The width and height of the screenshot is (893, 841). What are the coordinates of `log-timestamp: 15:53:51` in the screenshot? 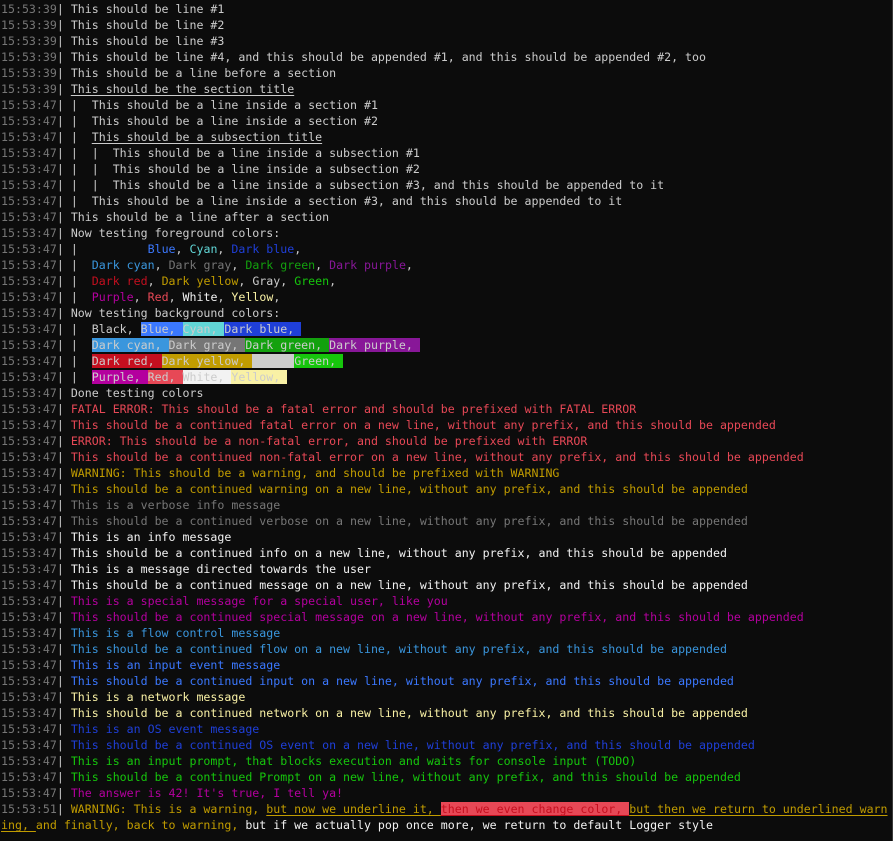 It's located at (29, 809).